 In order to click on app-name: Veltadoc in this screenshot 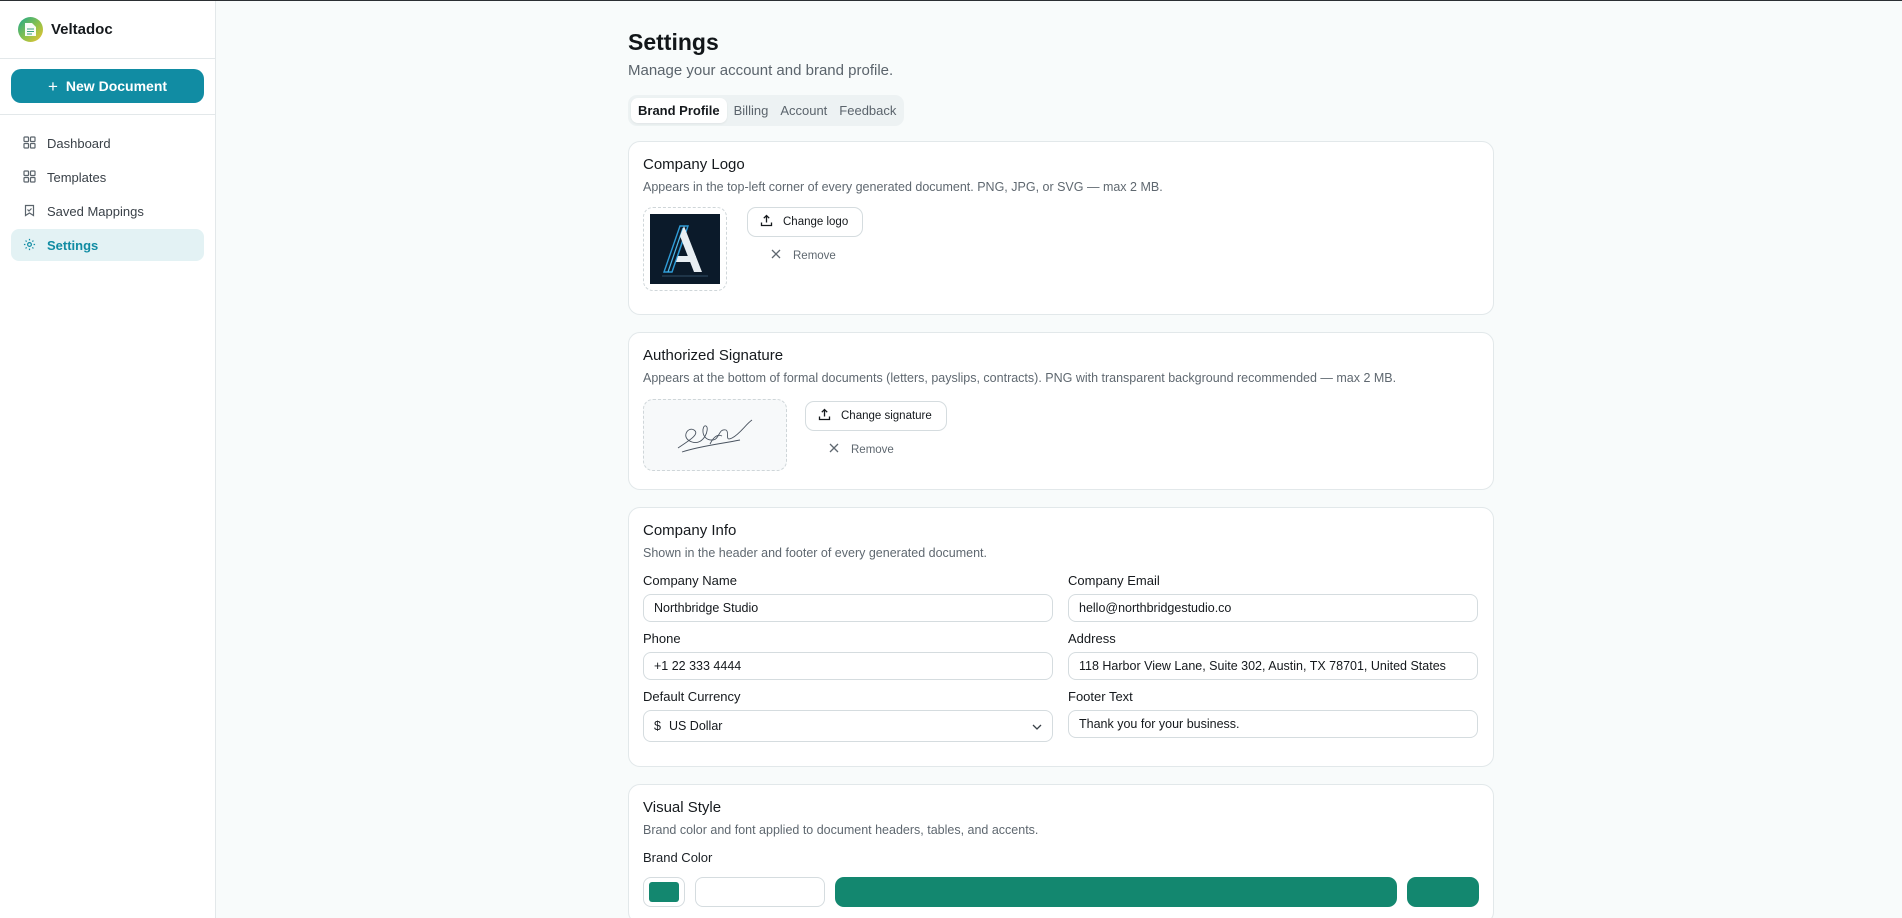, I will do `click(82, 29)`.